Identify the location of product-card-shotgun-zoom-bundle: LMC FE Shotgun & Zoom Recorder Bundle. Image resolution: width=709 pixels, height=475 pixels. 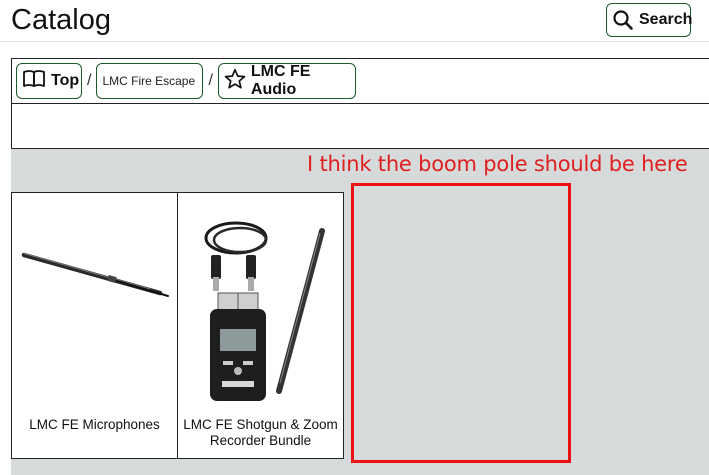
(260, 325).